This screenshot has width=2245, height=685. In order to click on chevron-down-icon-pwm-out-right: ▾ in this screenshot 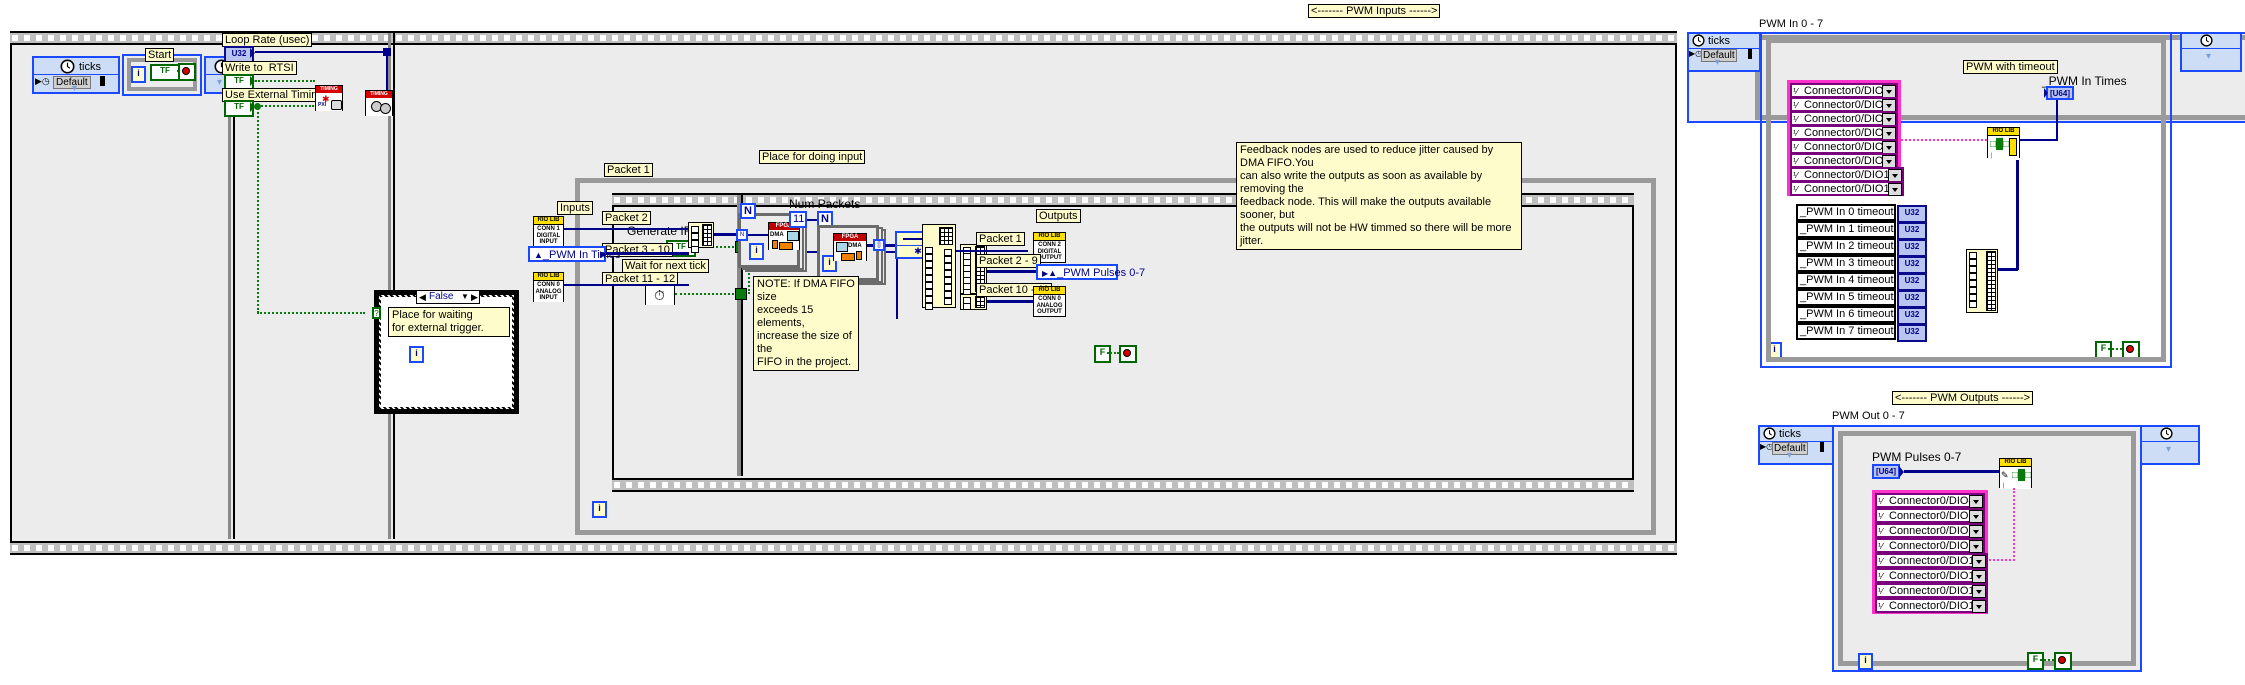, I will do `click(2168, 450)`.